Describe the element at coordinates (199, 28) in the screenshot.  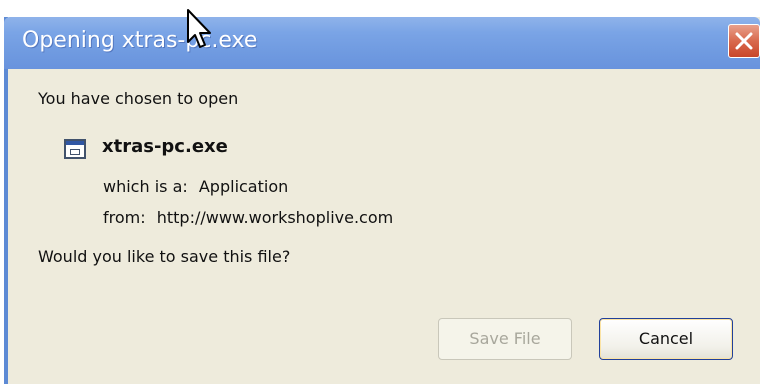
I see `mouse-cursor-icon` at that location.